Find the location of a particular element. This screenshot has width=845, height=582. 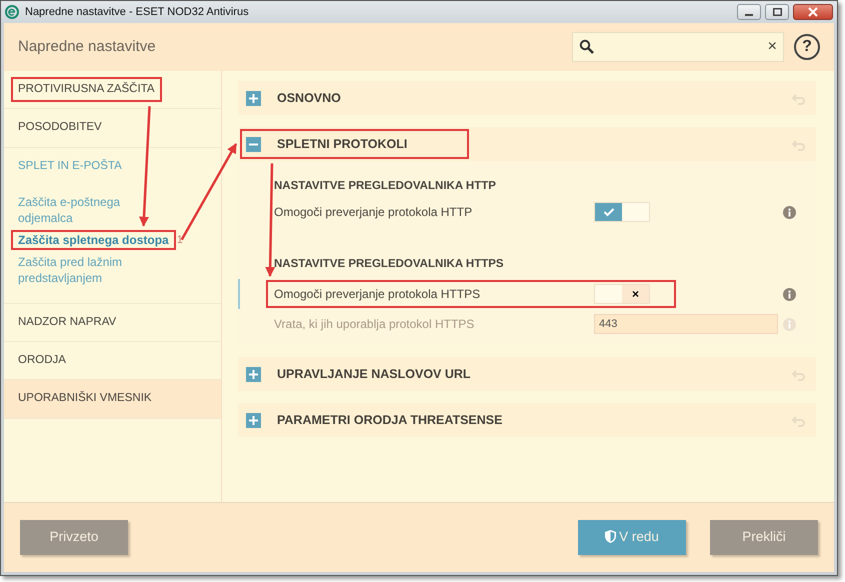

window-title: Napredne nastavitve - ESET NOD32 Antivirus is located at coordinates (137, 12).